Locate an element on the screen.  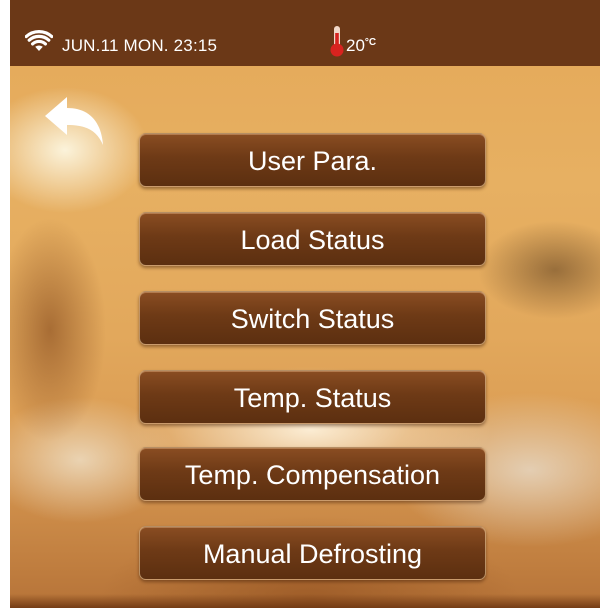
temperature-readout: 20°C is located at coordinates (361, 46).